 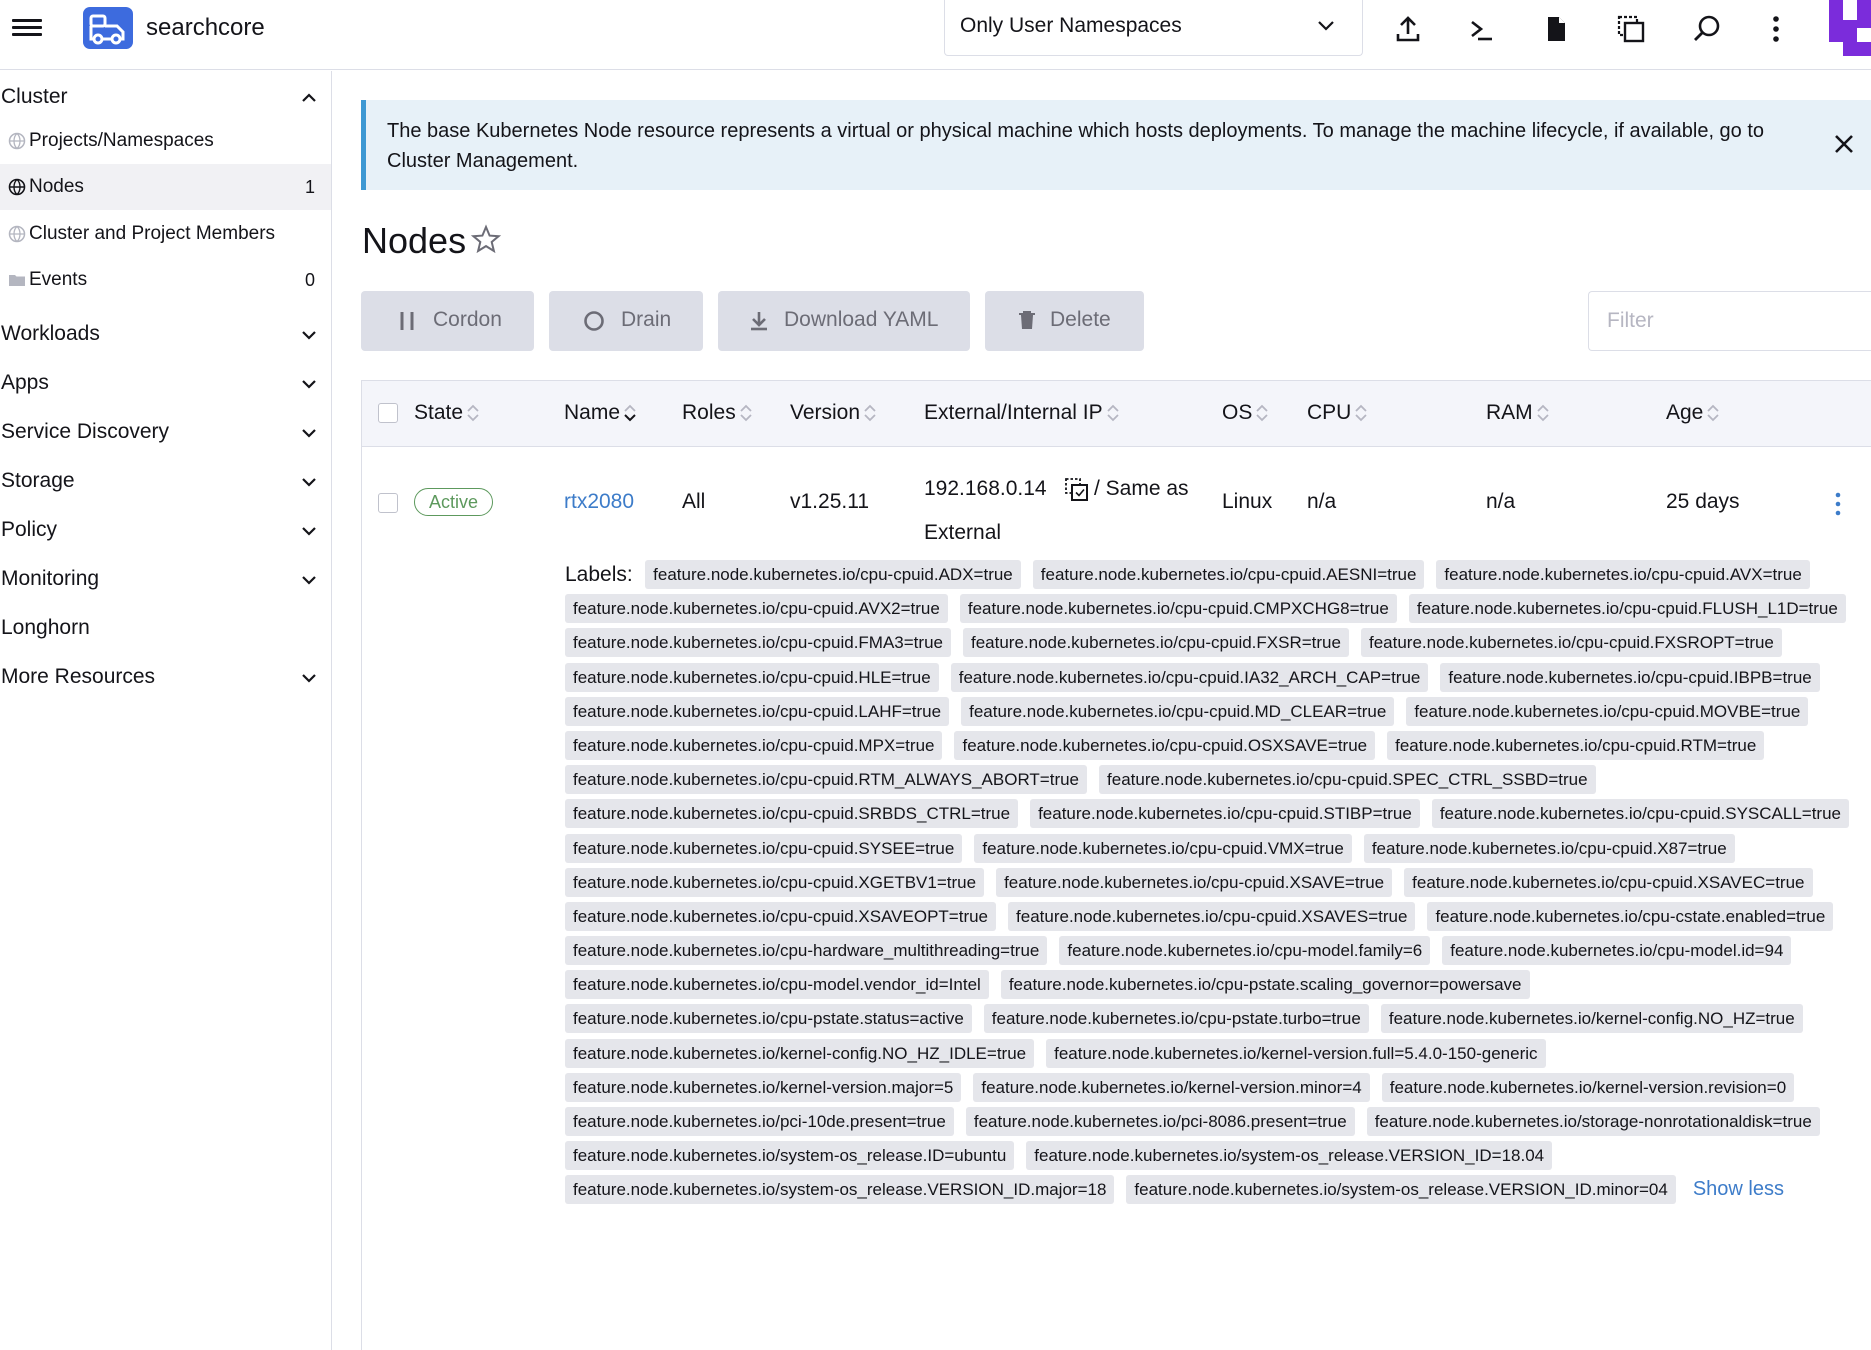 I want to click on sidebar-group-more-resources: More Resources, so click(x=166, y=677).